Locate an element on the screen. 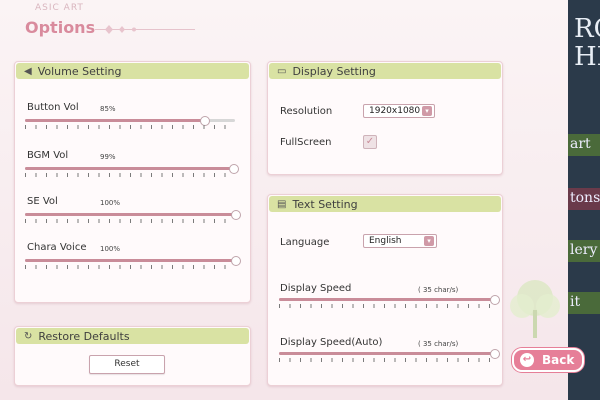  display-heading: Display Setting is located at coordinates (334, 71).